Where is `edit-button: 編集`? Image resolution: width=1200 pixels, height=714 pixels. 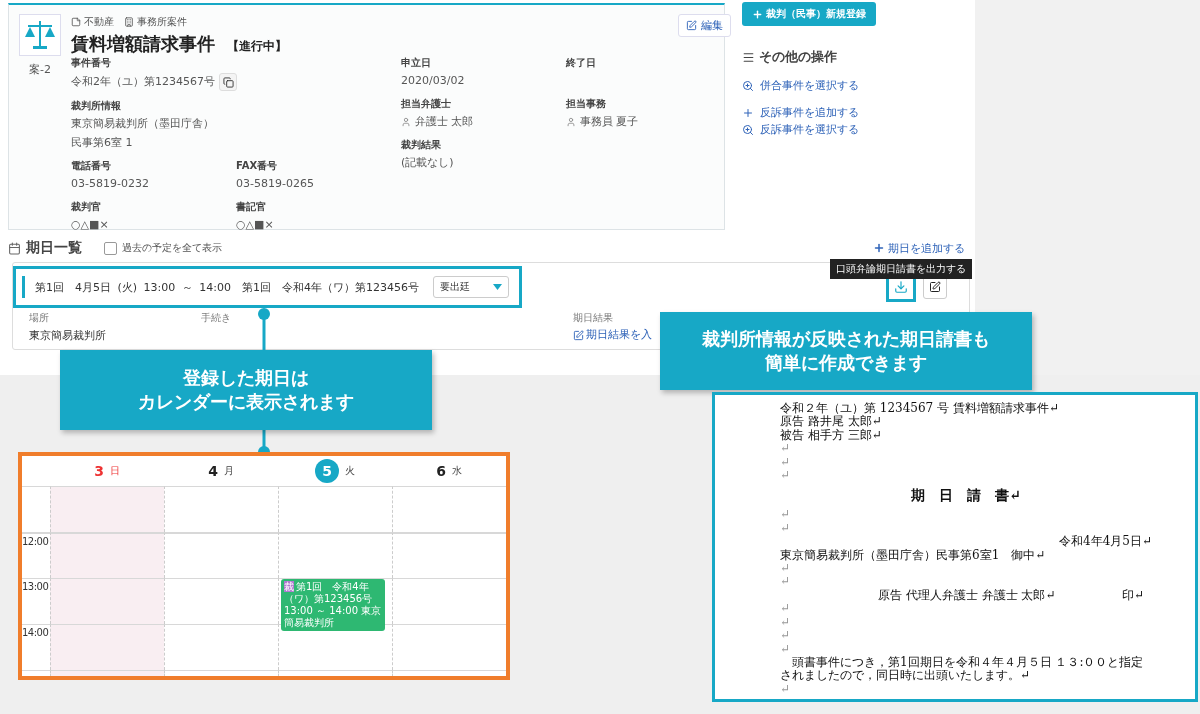
edit-button: 編集 is located at coordinates (704, 25).